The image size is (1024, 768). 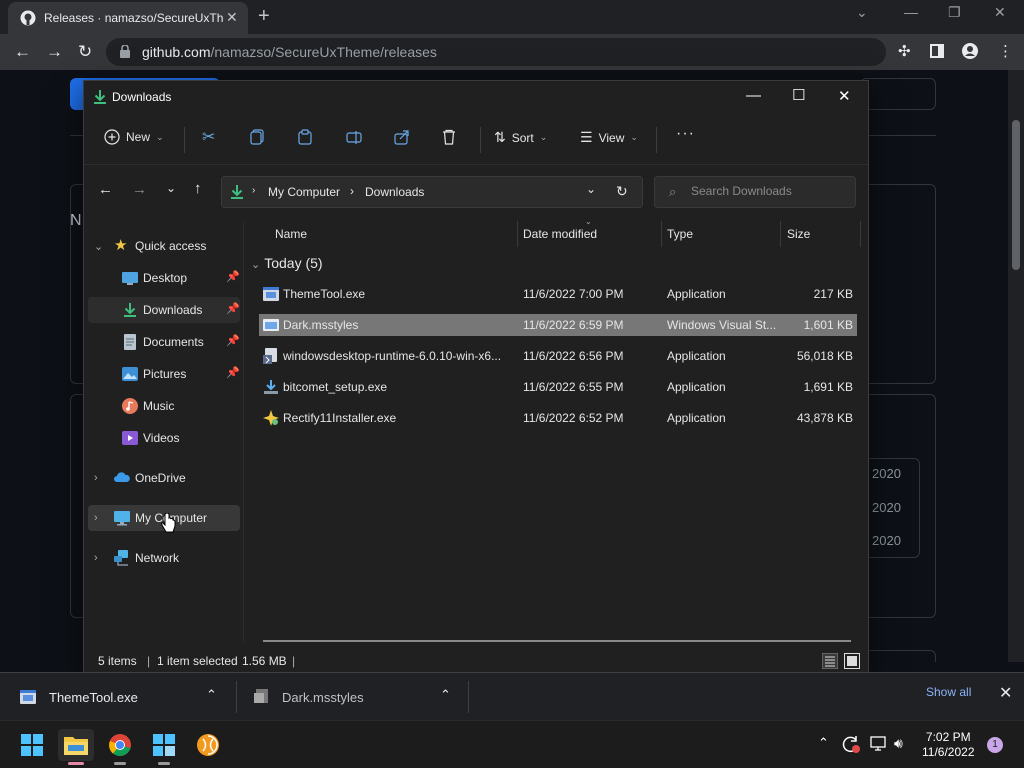 What do you see at coordinates (164, 246) in the screenshot?
I see `nav-quick-access: ⌄ ★ Quick access` at bounding box center [164, 246].